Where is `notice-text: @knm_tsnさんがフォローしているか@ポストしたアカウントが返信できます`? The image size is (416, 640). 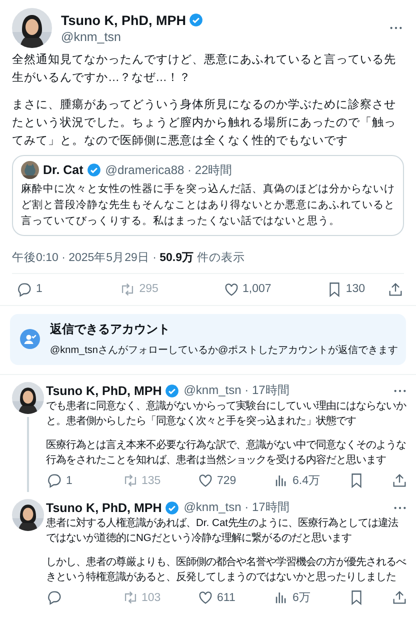 notice-text: @knm_tsnさんがフォローしているか@ポストしたアカウントが返信できます is located at coordinates (224, 350).